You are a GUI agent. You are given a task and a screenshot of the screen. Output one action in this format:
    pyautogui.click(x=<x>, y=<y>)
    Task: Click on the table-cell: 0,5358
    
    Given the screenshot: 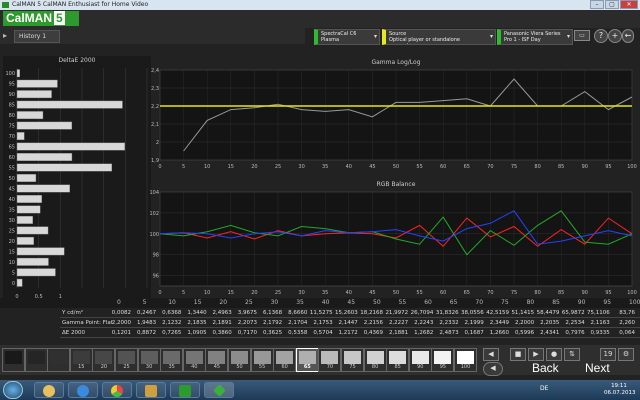 What is the action you would take?
    pyautogui.click(x=298, y=333)
    